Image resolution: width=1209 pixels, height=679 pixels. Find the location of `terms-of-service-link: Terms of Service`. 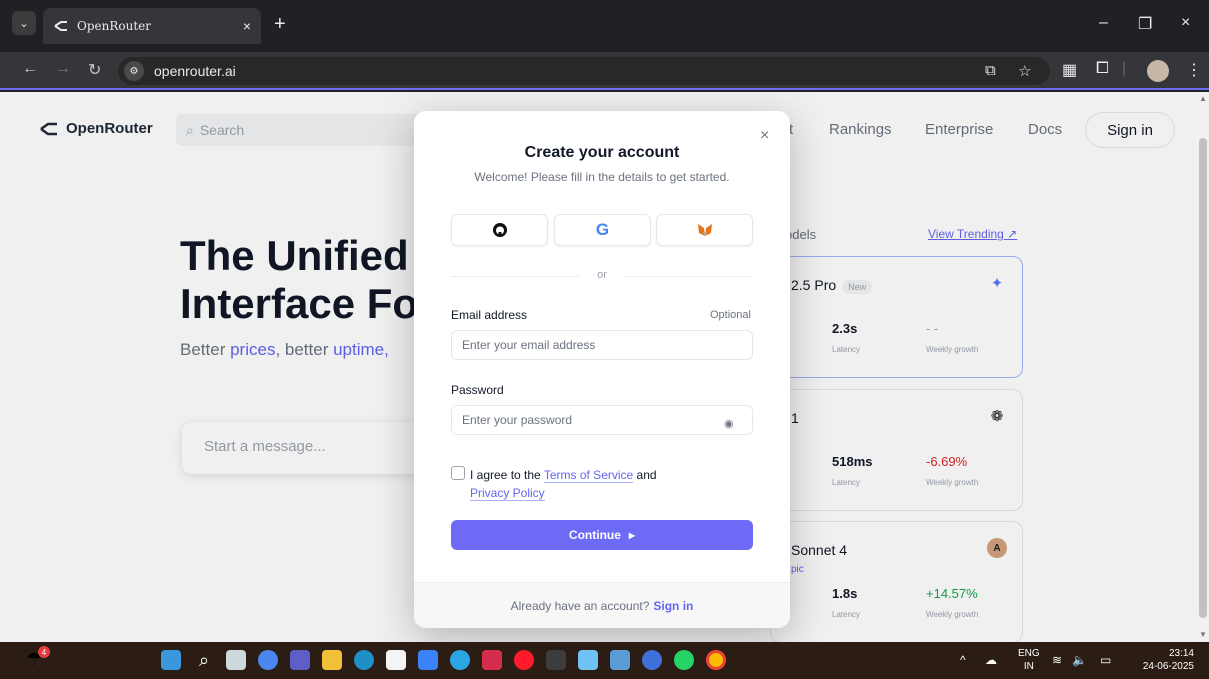

terms-of-service-link: Terms of Service is located at coordinates (588, 475).